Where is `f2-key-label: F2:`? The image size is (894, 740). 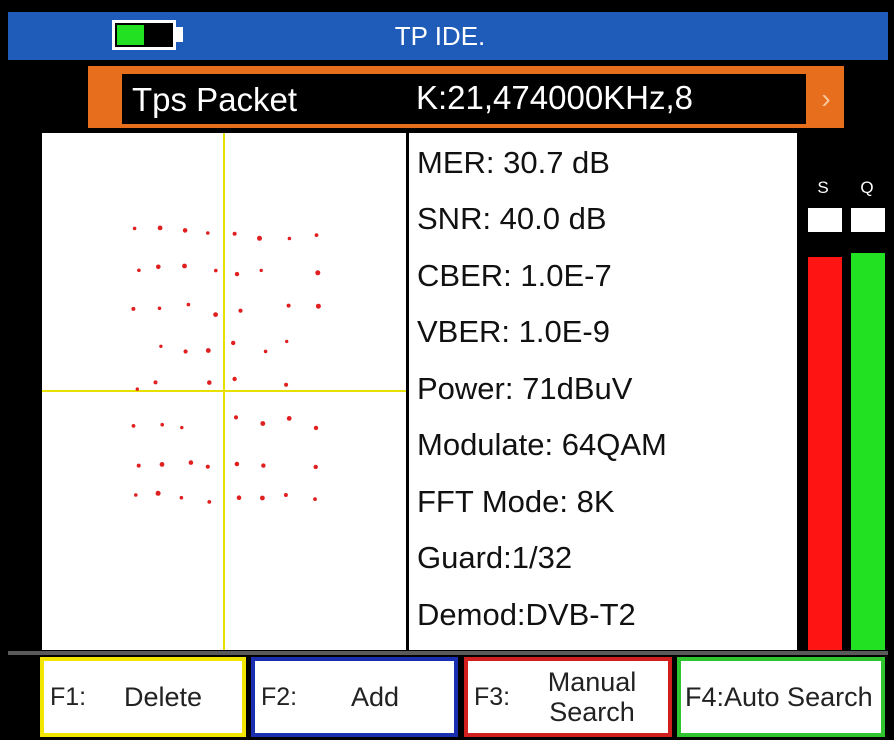
f2-key-label: F2: is located at coordinates (279, 697).